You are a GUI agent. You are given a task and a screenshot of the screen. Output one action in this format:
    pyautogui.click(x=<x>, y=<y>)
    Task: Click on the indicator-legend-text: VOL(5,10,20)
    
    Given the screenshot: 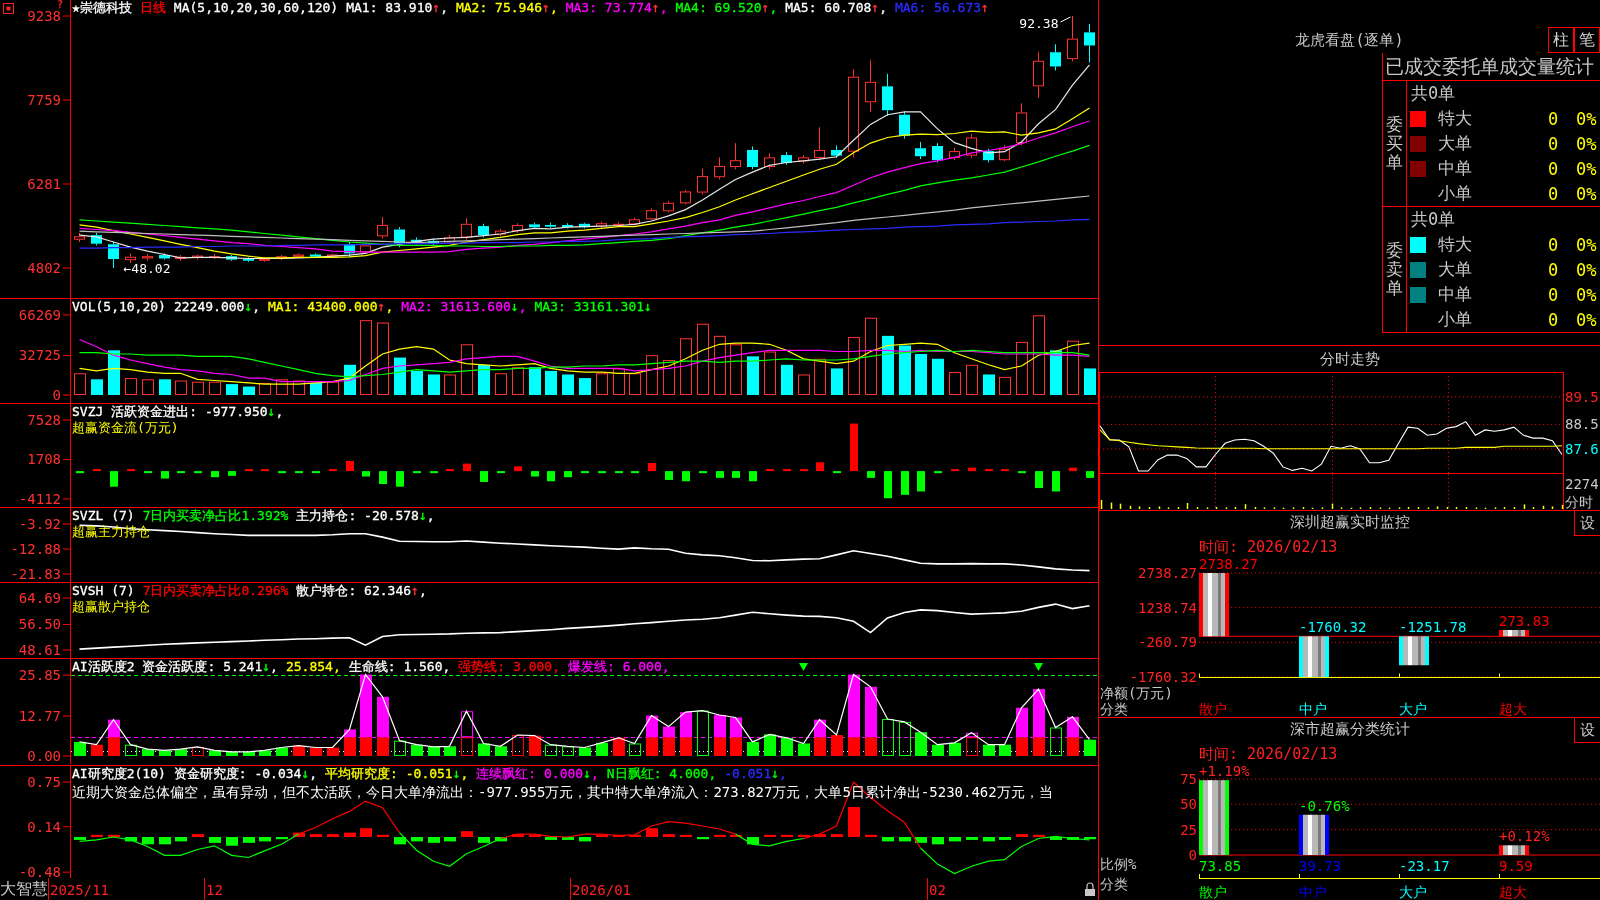 What is the action you would take?
    pyautogui.click(x=119, y=307)
    